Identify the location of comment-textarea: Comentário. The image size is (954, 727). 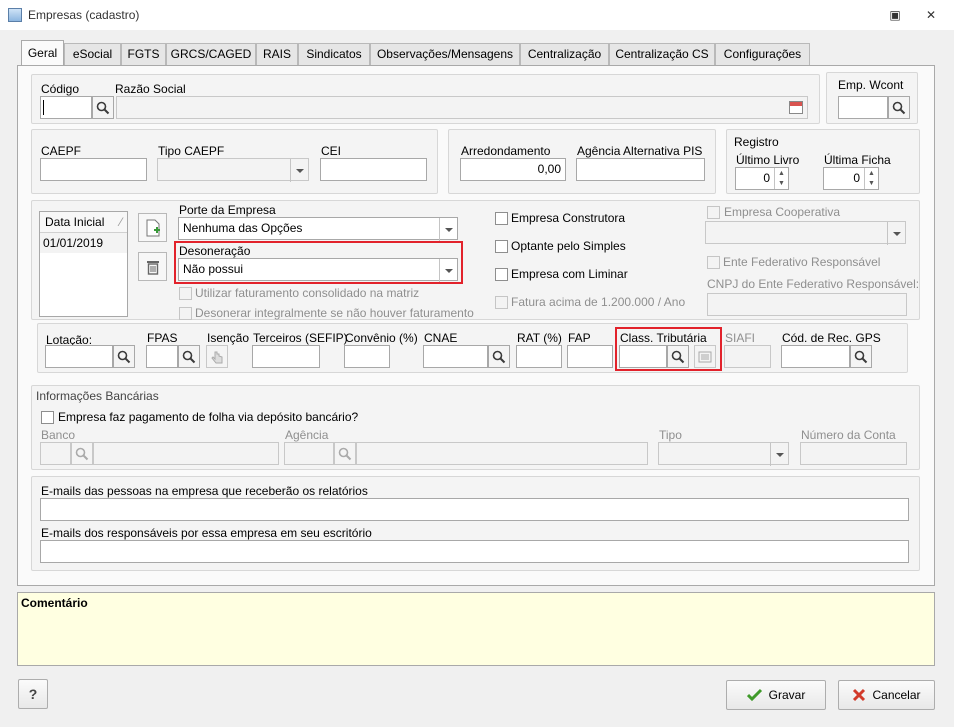
(476, 629).